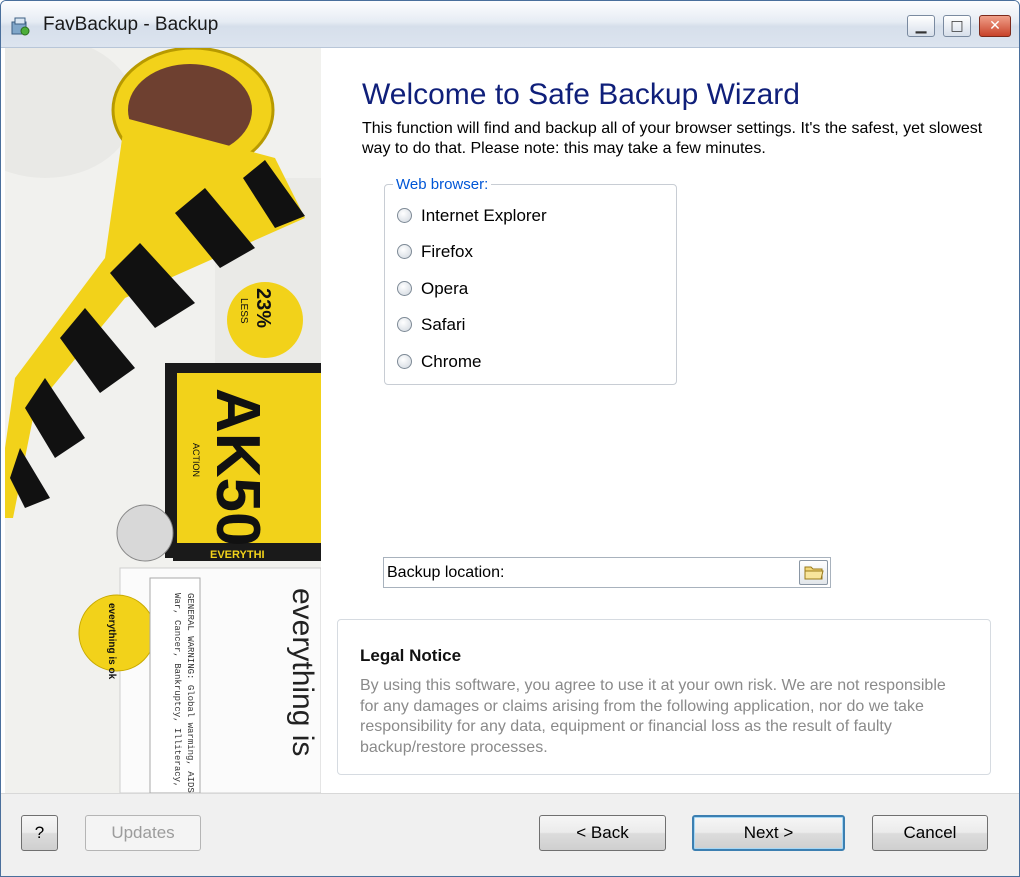 This screenshot has height=877, width=1020. Describe the element at coordinates (20, 26) in the screenshot. I see `app-icon` at that location.